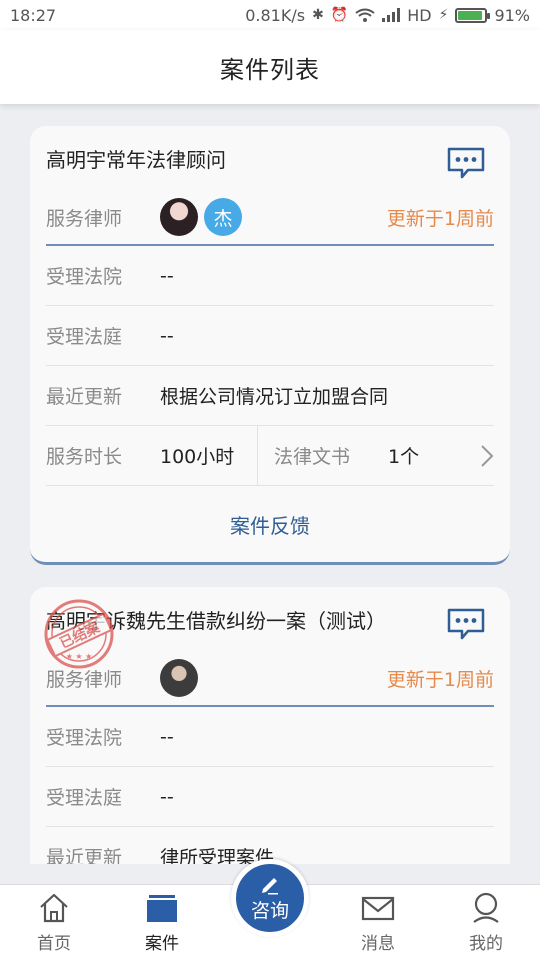 This screenshot has width=540, height=960. Describe the element at coordinates (216, 621) in the screenshot. I see `case-title: 高明宇诉魏先生借款纠纷一案（测试）` at that location.